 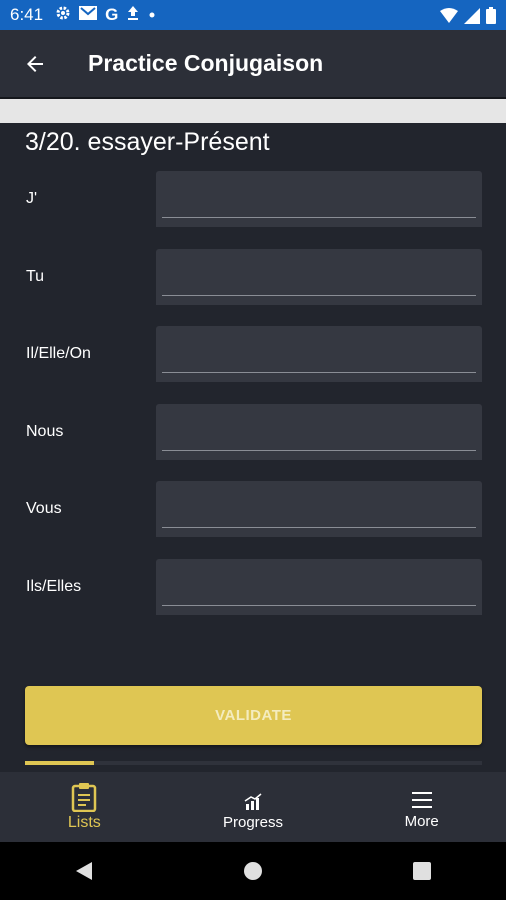 What do you see at coordinates (206, 63) in the screenshot?
I see `app-title: Practice Conjugaison` at bounding box center [206, 63].